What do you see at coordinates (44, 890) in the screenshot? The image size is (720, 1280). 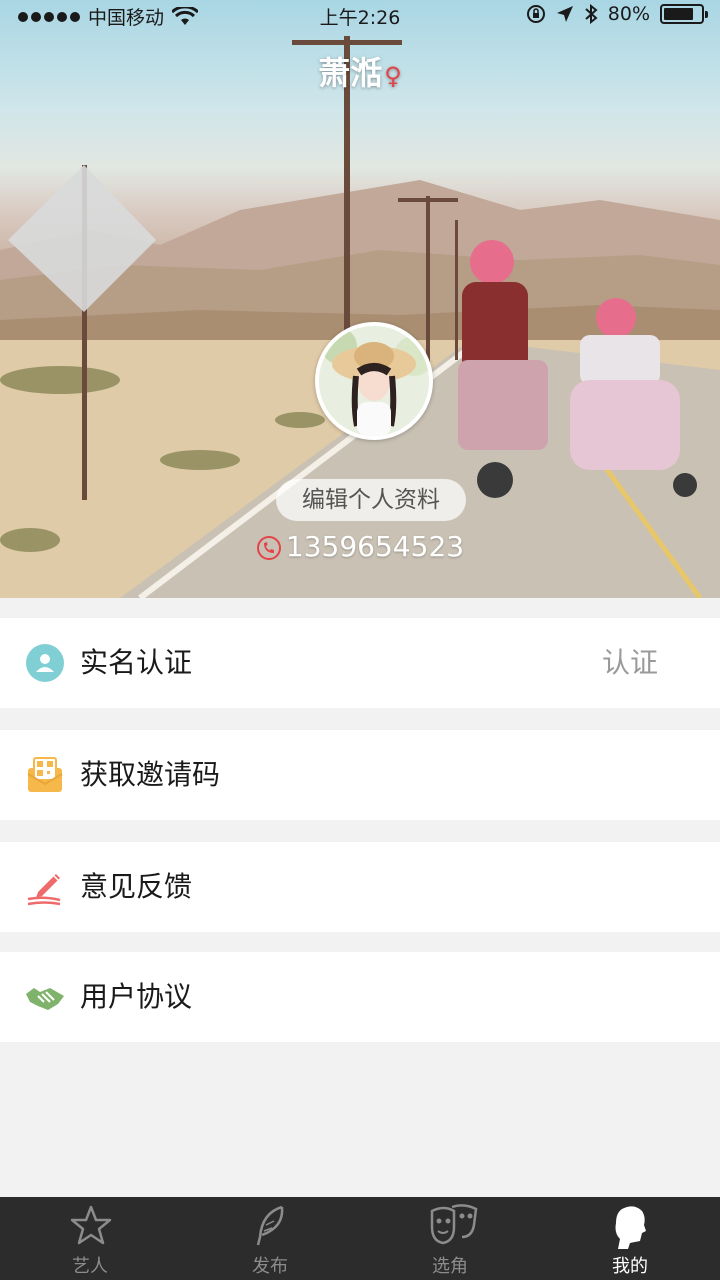 I see `pencil-edit-icon` at bounding box center [44, 890].